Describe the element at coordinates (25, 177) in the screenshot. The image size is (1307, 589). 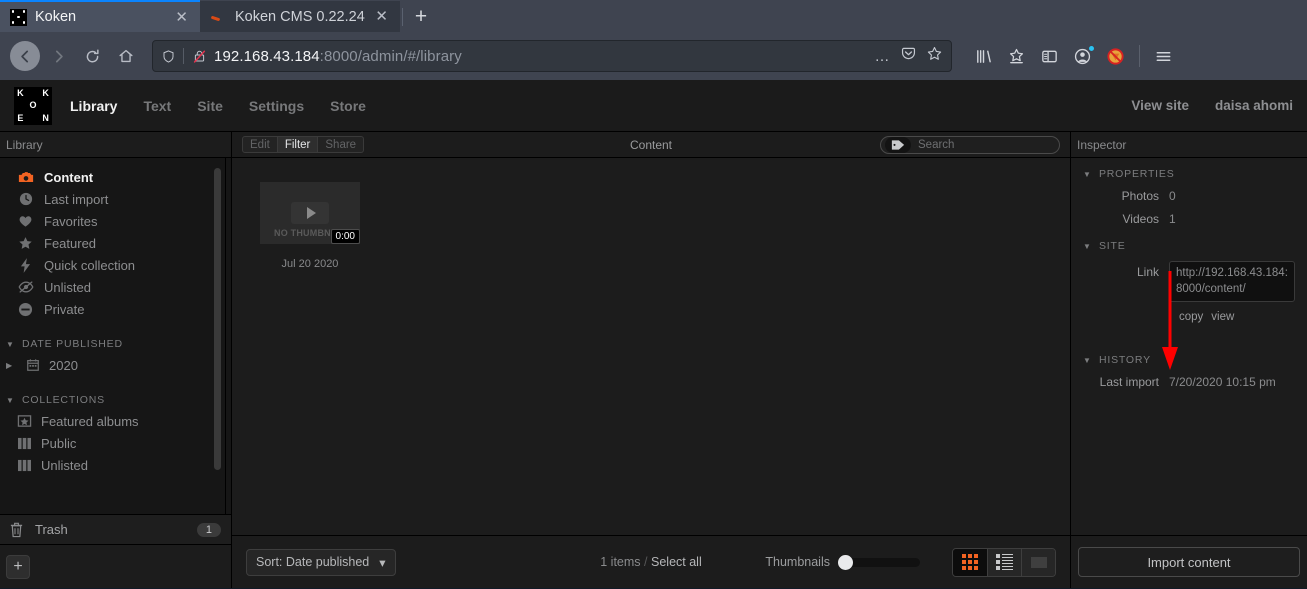
I see `camera-icon` at that location.